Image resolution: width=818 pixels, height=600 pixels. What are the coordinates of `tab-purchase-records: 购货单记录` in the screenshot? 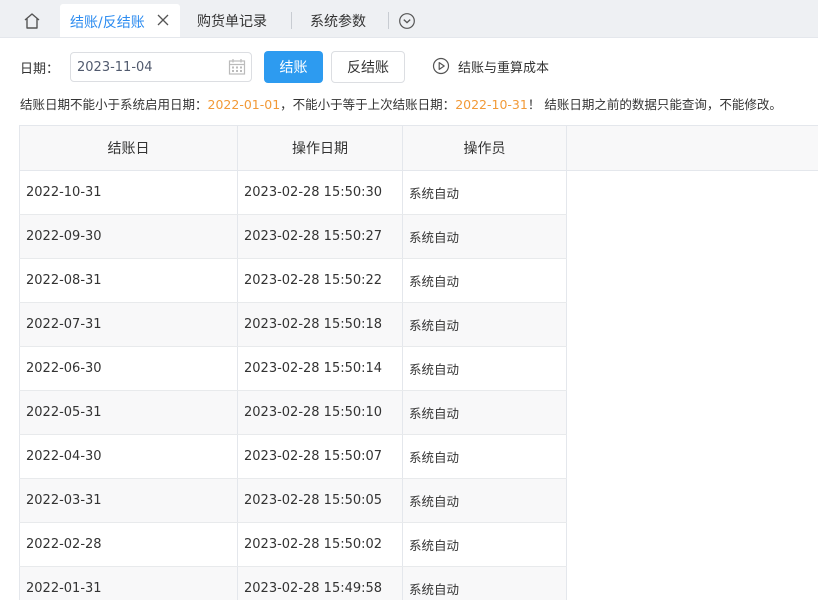 It's located at (232, 21).